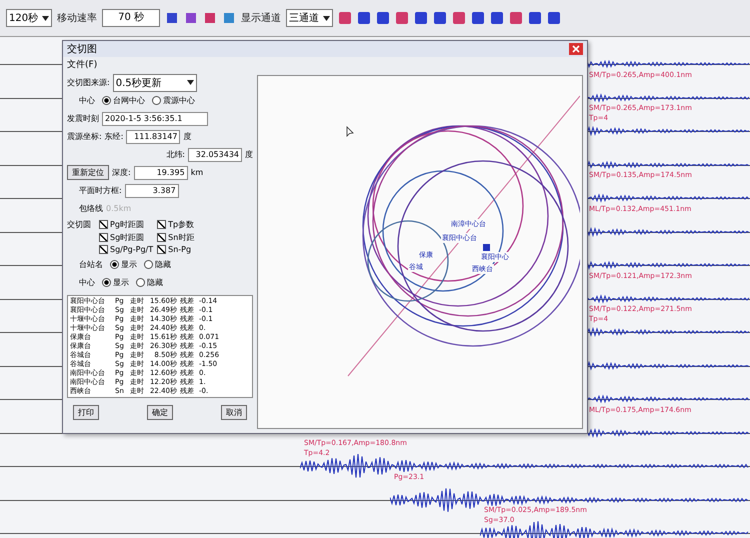  Describe the element at coordinates (84, 136) in the screenshot. I see `field-label: 震源坐标:` at that location.